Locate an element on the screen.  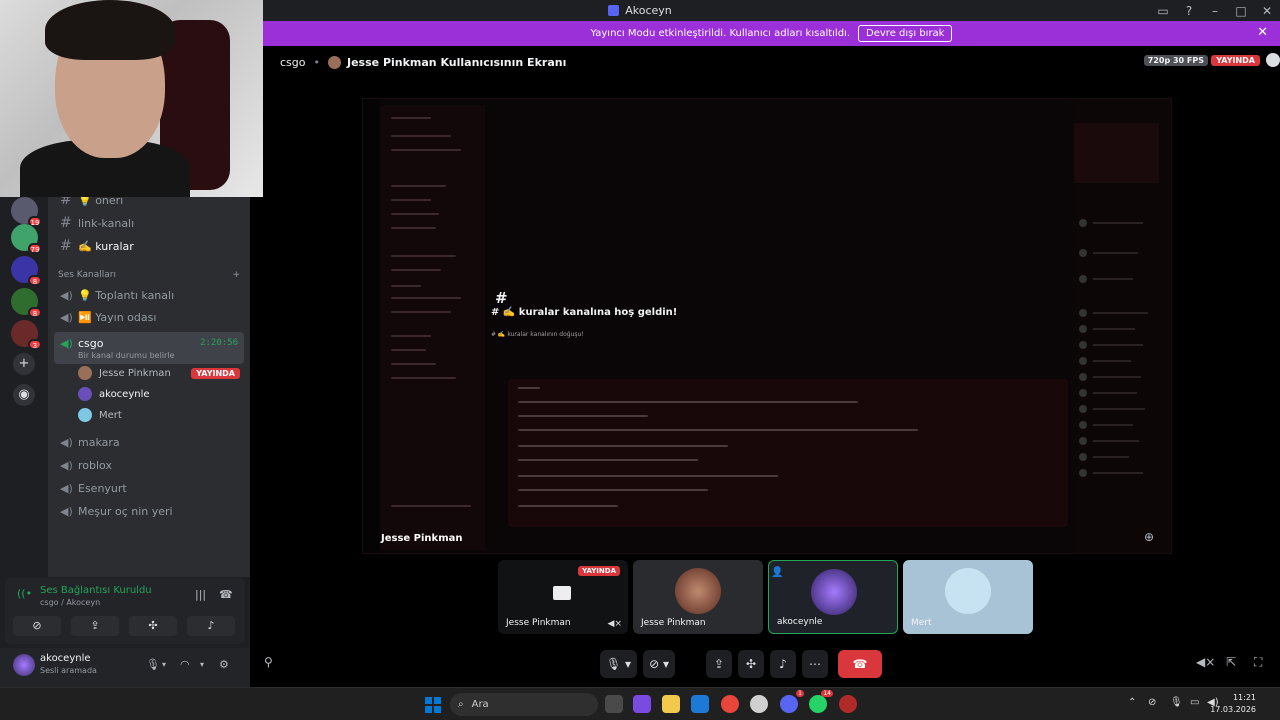
disconnect-icon: ☎ is located at coordinates (226, 594).